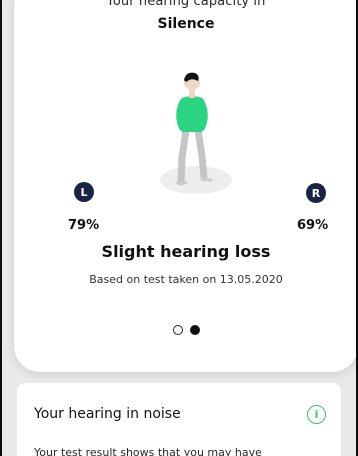 The image size is (358, 456). What do you see at coordinates (186, 279) in the screenshot?
I see `test-date-note: Based on test taken on 13.05.2020` at bounding box center [186, 279].